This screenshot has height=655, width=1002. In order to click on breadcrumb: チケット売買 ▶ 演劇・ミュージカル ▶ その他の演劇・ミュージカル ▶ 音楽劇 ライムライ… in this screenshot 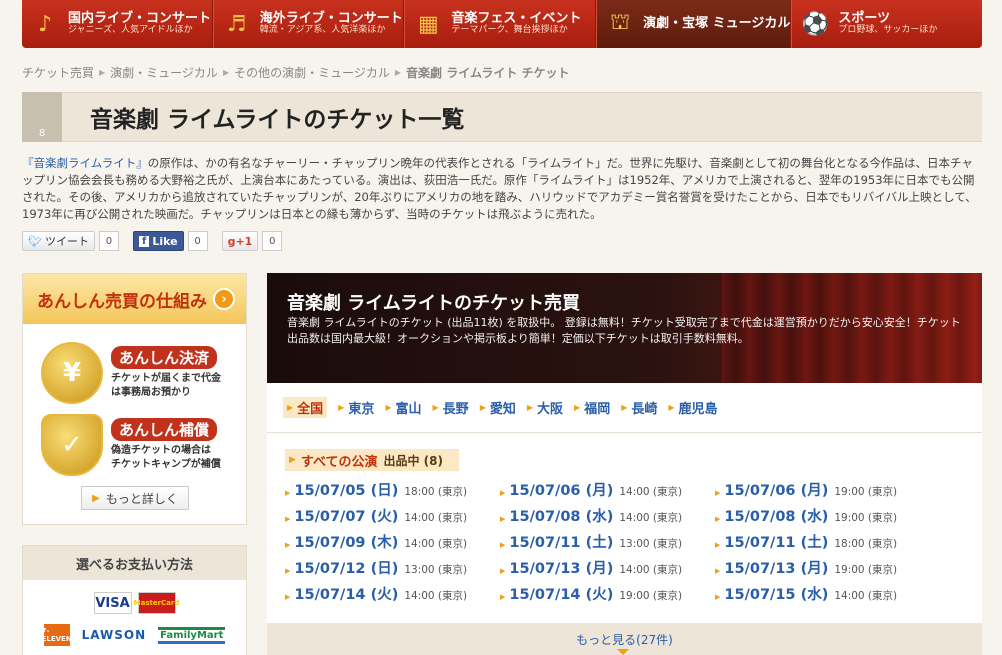, I will do `click(296, 72)`.